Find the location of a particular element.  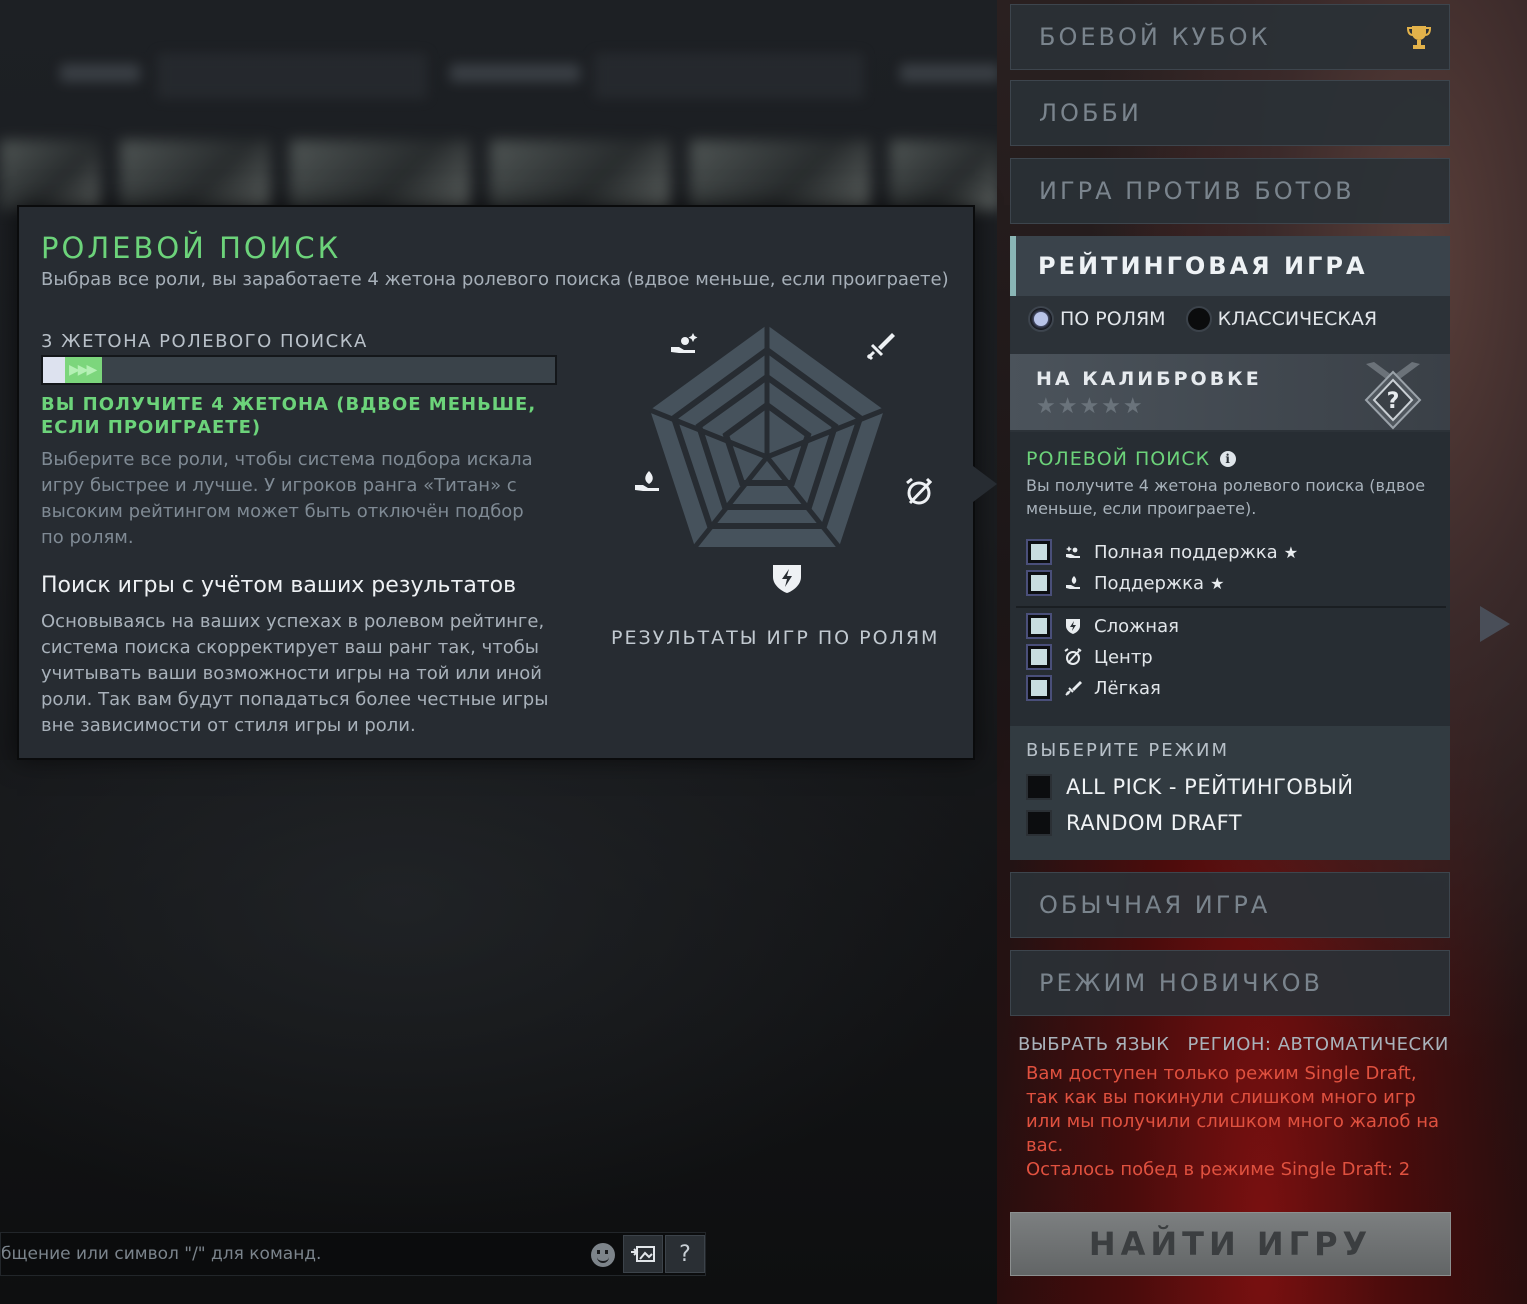

language-region-row: ВЫБРАТЬ ЯЗЫК РЕГИОН: АВТОМАТИЧЕСКИ is located at coordinates (1233, 1044).